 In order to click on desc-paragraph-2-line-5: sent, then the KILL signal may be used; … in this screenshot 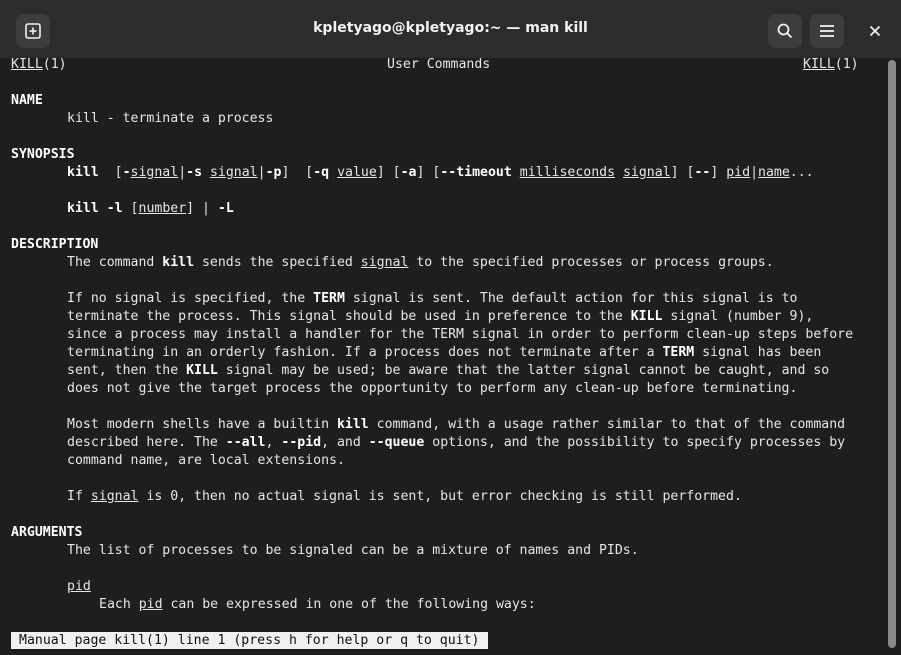, I will do `click(448, 370)`.